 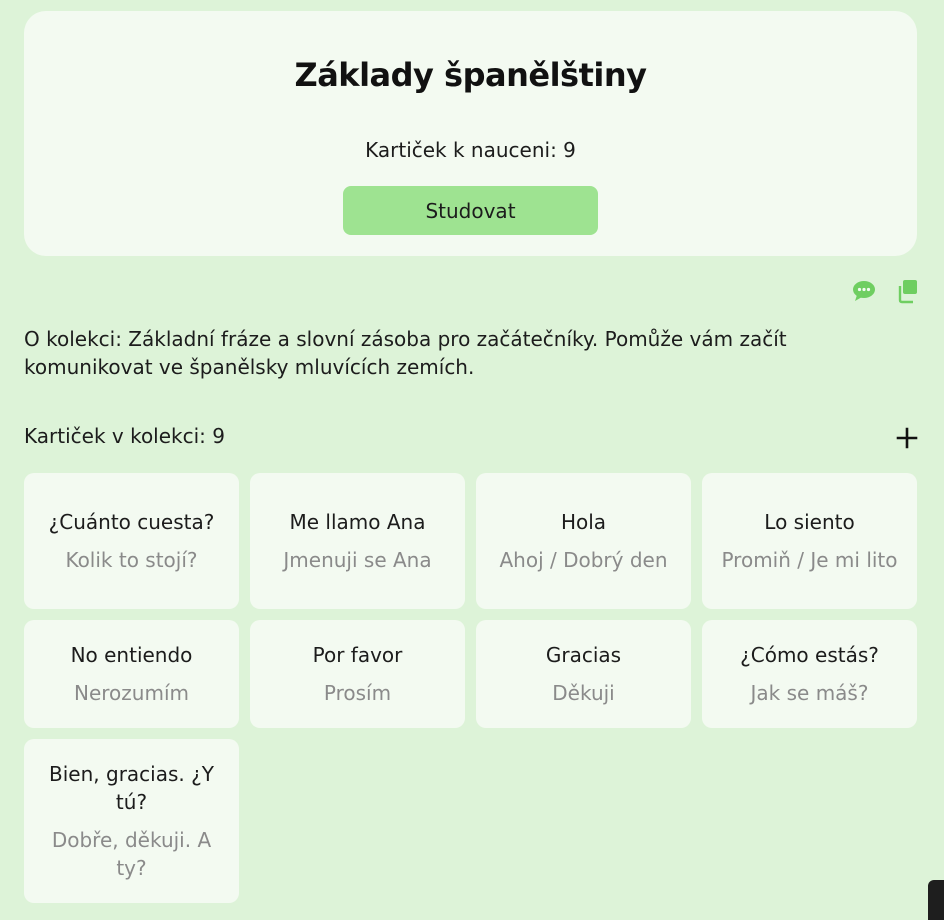 I want to click on comment-icon, so click(x=864, y=291).